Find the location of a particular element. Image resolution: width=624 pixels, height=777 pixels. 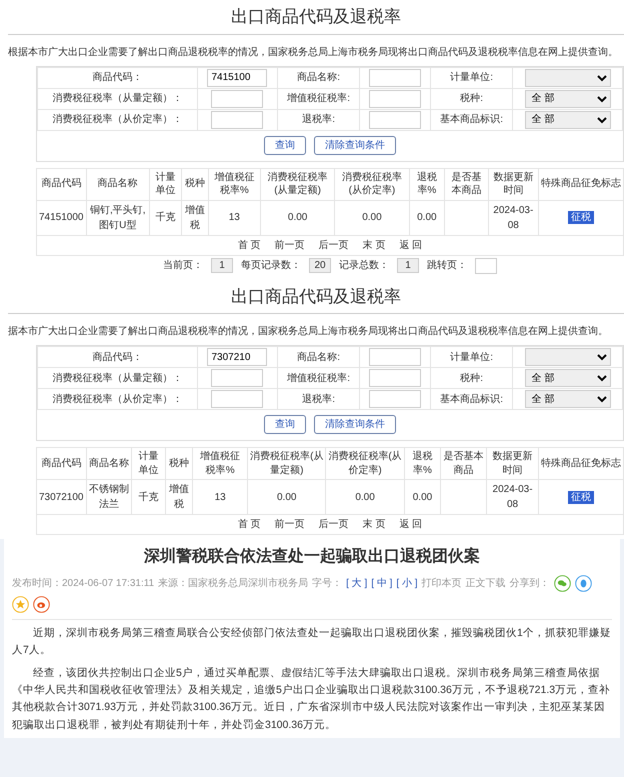

pager-label: 记录总数： is located at coordinates (364, 265).